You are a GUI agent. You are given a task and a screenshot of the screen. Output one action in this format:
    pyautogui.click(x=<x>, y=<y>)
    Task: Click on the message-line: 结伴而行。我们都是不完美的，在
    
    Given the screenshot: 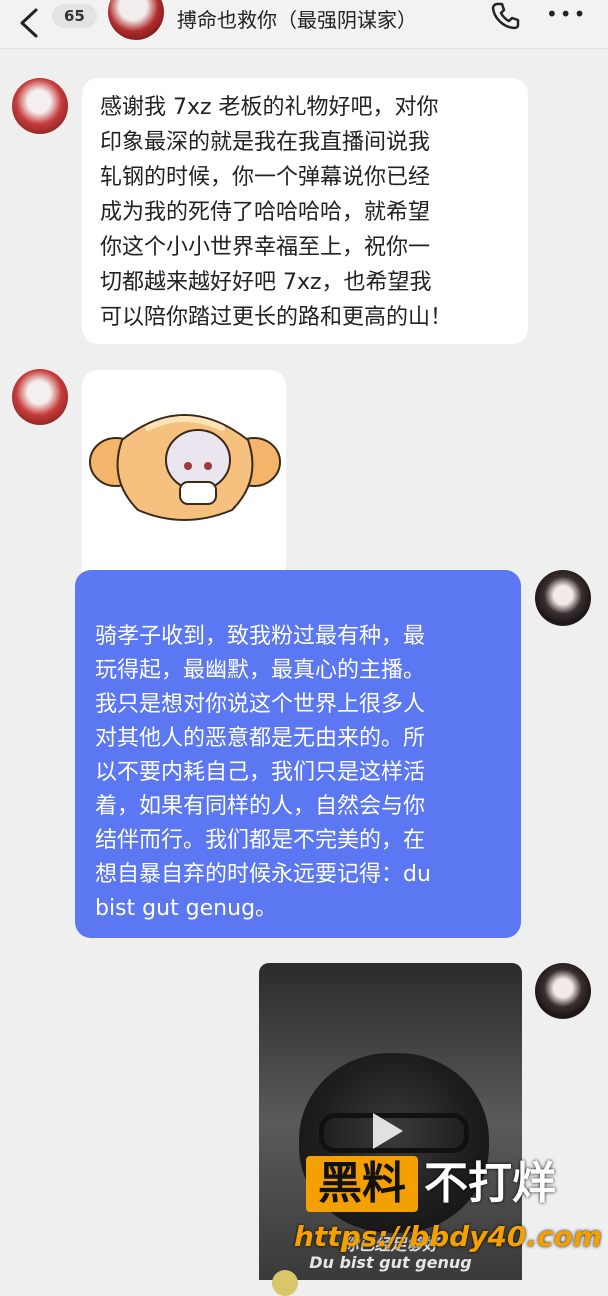 What is the action you would take?
    pyautogui.click(x=298, y=841)
    